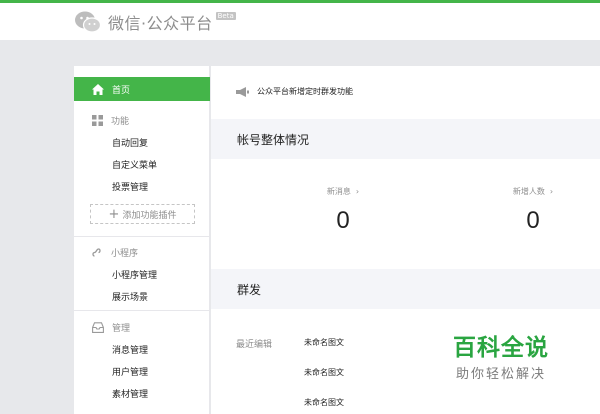 This screenshot has width=600, height=414. What do you see at coordinates (533, 191) in the screenshot?
I see `stat-label: 新增人数 ›` at bounding box center [533, 191].